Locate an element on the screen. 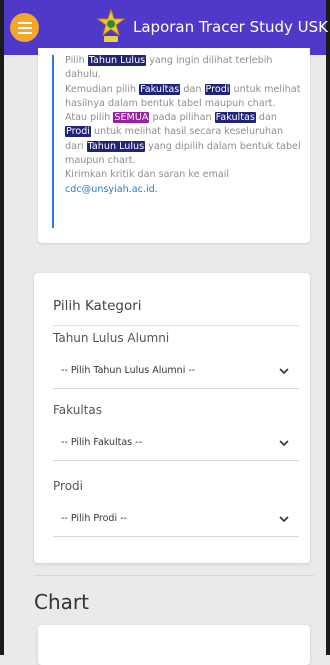 Image resolution: width=330 pixels, height=665 pixels. window-frame-right is located at coordinates (328, 327).